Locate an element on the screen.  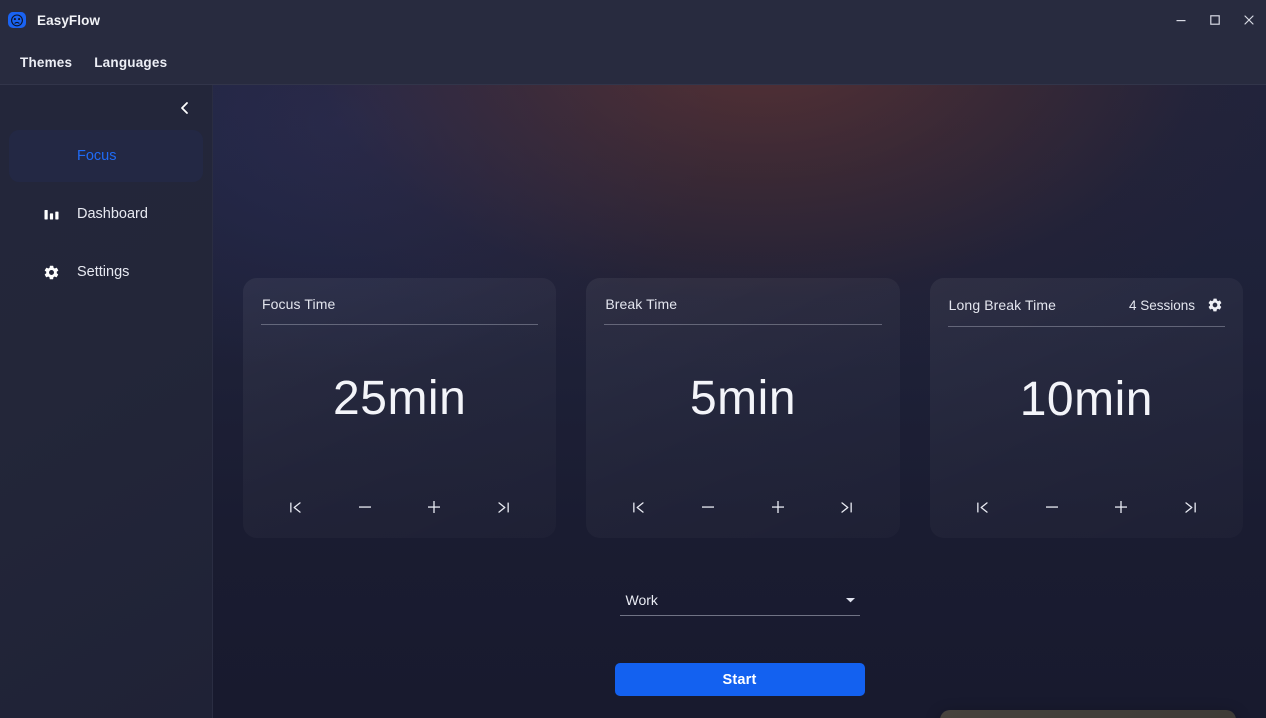
card-value: 10min is located at coordinates (1086, 399).